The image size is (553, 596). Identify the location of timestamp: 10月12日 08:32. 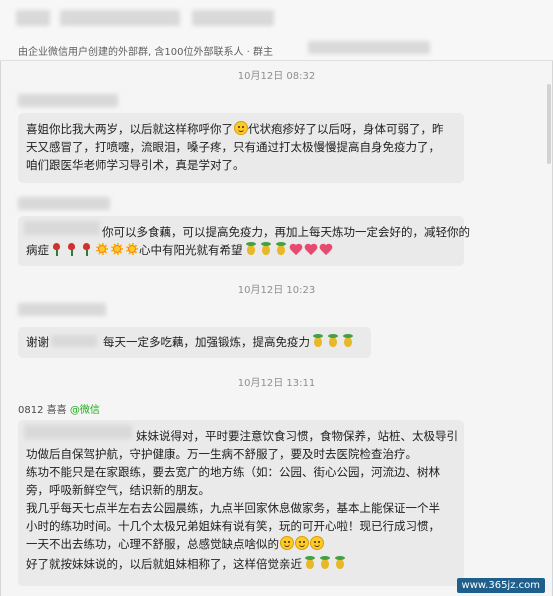
(276, 76).